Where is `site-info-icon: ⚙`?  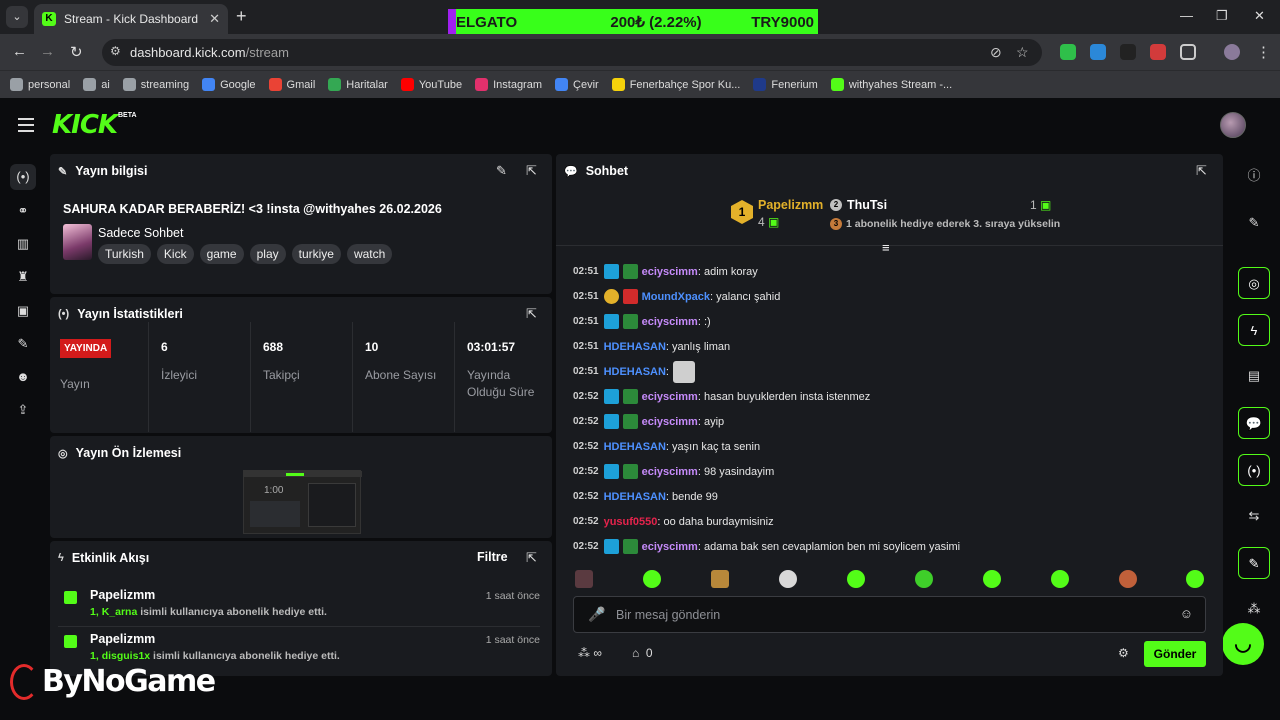 site-info-icon: ⚙ is located at coordinates (115, 51).